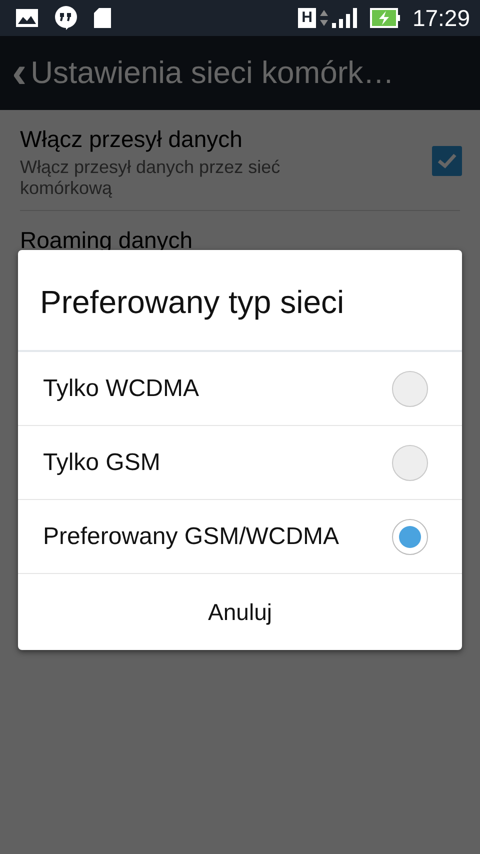  What do you see at coordinates (345, 18) in the screenshot?
I see `signal-icon` at bounding box center [345, 18].